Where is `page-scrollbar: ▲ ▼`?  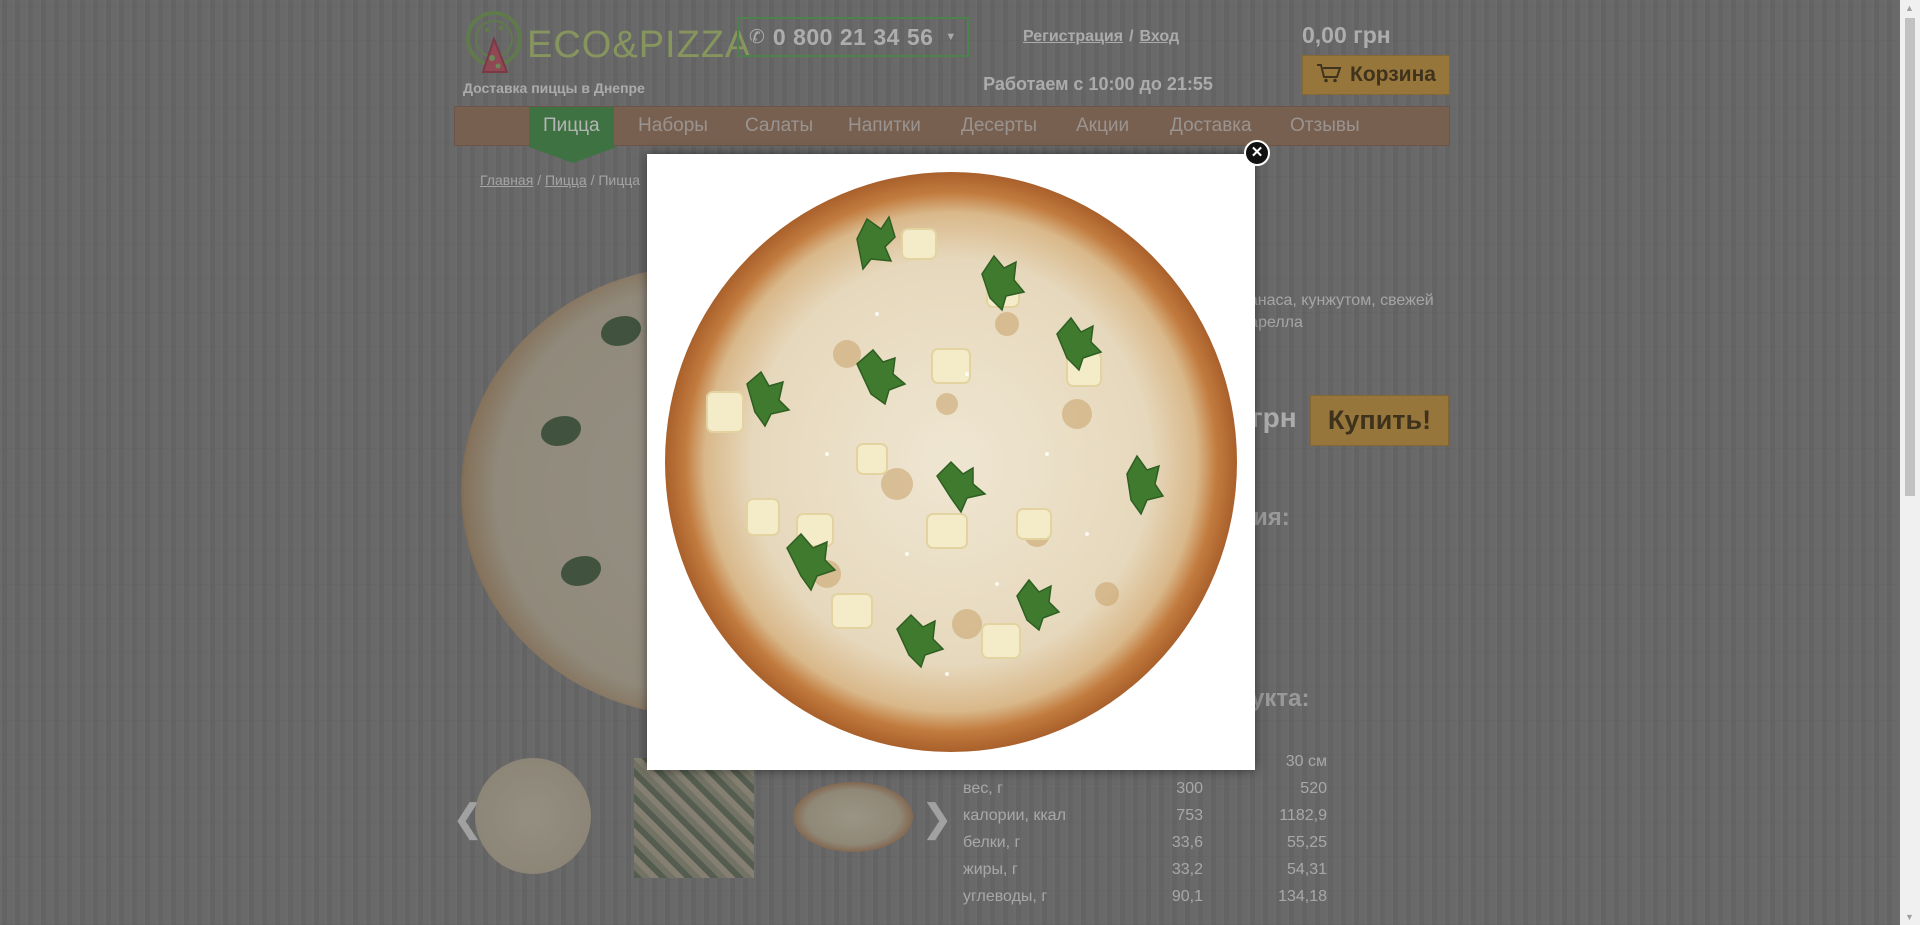 page-scrollbar: ▲ ▼ is located at coordinates (1910, 462).